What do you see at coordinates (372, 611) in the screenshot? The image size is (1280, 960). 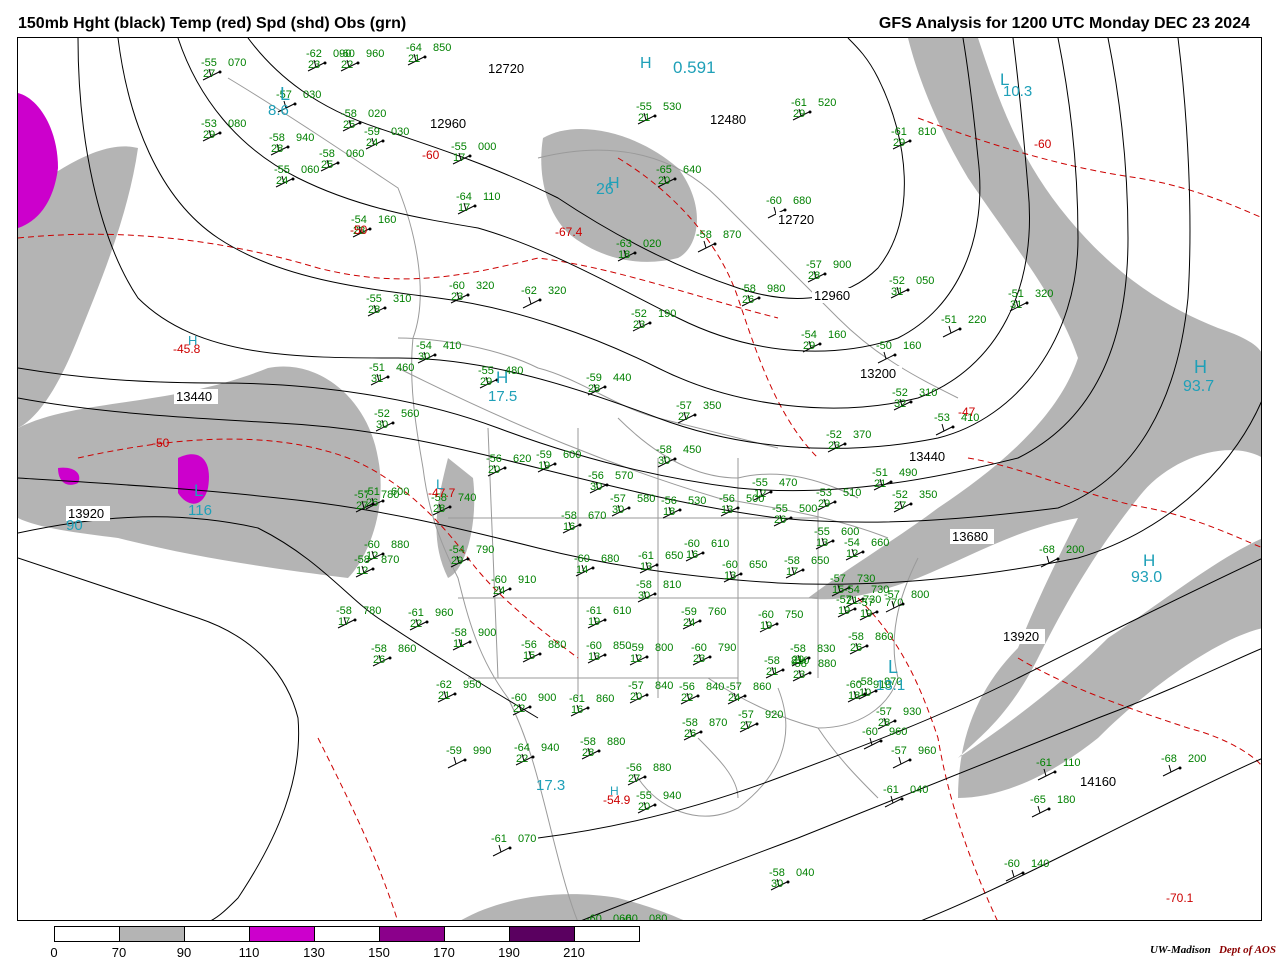 I see `station-height: 780` at bounding box center [372, 611].